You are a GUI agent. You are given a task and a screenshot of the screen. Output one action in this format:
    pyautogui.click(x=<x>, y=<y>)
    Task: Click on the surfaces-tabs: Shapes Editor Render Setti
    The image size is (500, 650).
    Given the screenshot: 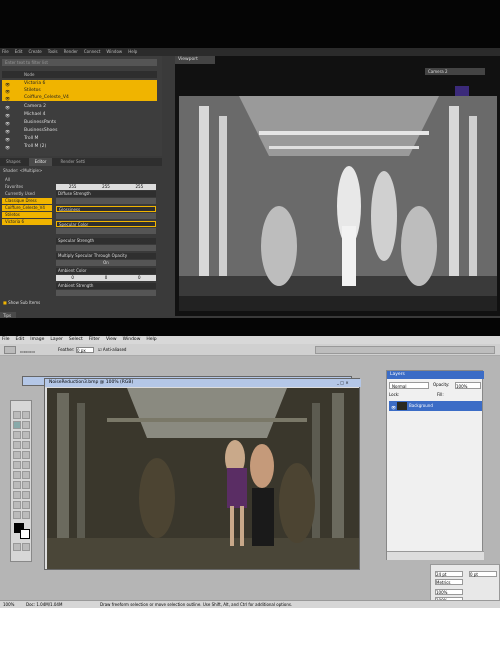 What is the action you would take?
    pyautogui.click(x=81, y=162)
    